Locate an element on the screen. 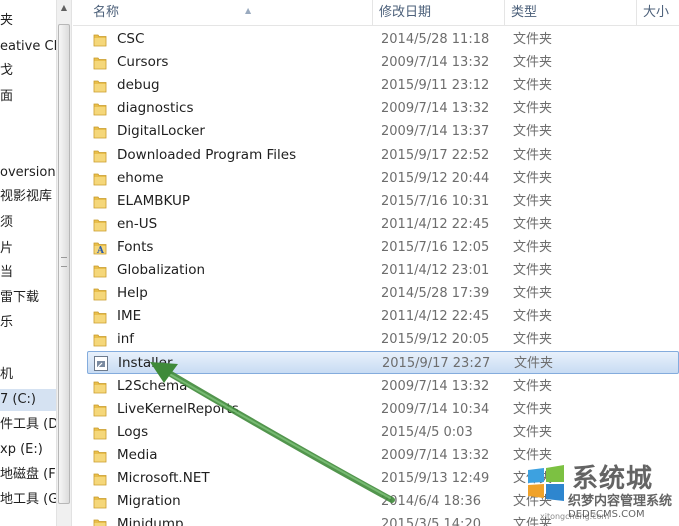  file-modified-date: 2015/4/5 0:03 is located at coordinates (427, 432).